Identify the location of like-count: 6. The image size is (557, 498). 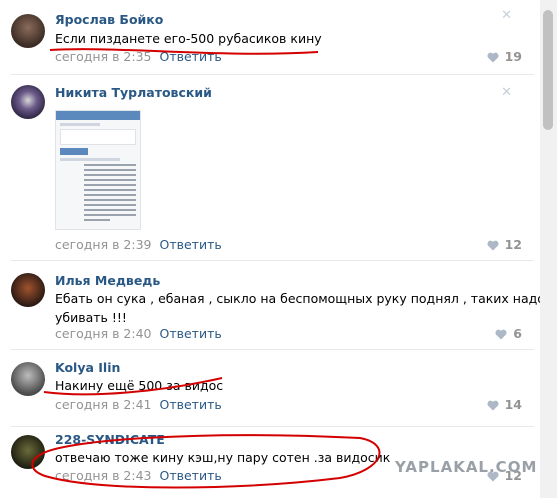
(517, 333).